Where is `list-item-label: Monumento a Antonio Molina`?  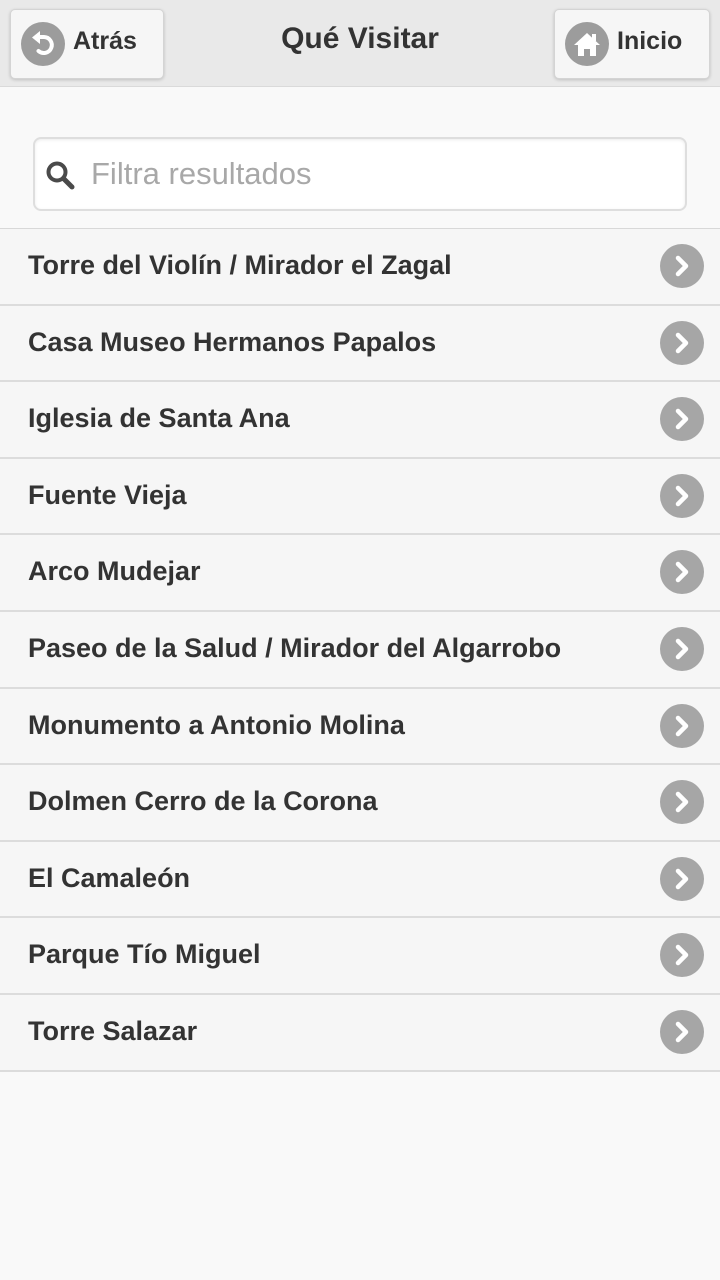 list-item-label: Monumento a Antonio Molina is located at coordinates (216, 724).